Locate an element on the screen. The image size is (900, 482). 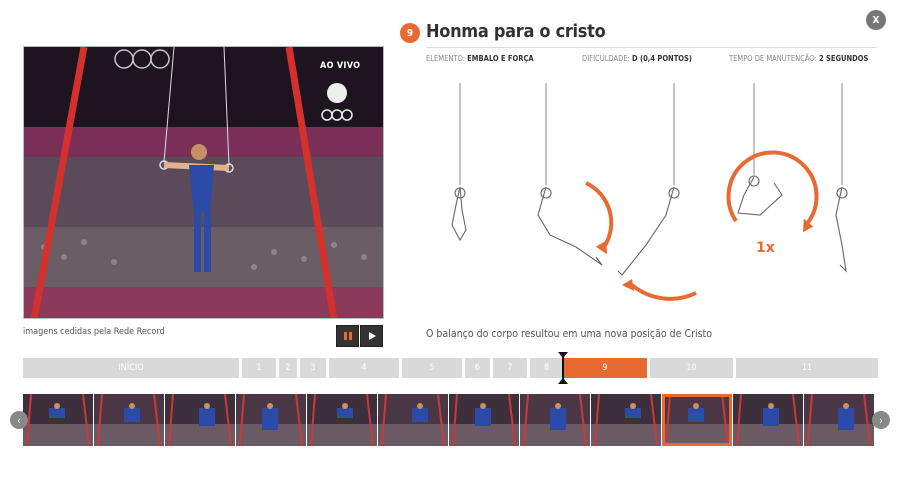
gymnast-figures is located at coordinates (649, 225).